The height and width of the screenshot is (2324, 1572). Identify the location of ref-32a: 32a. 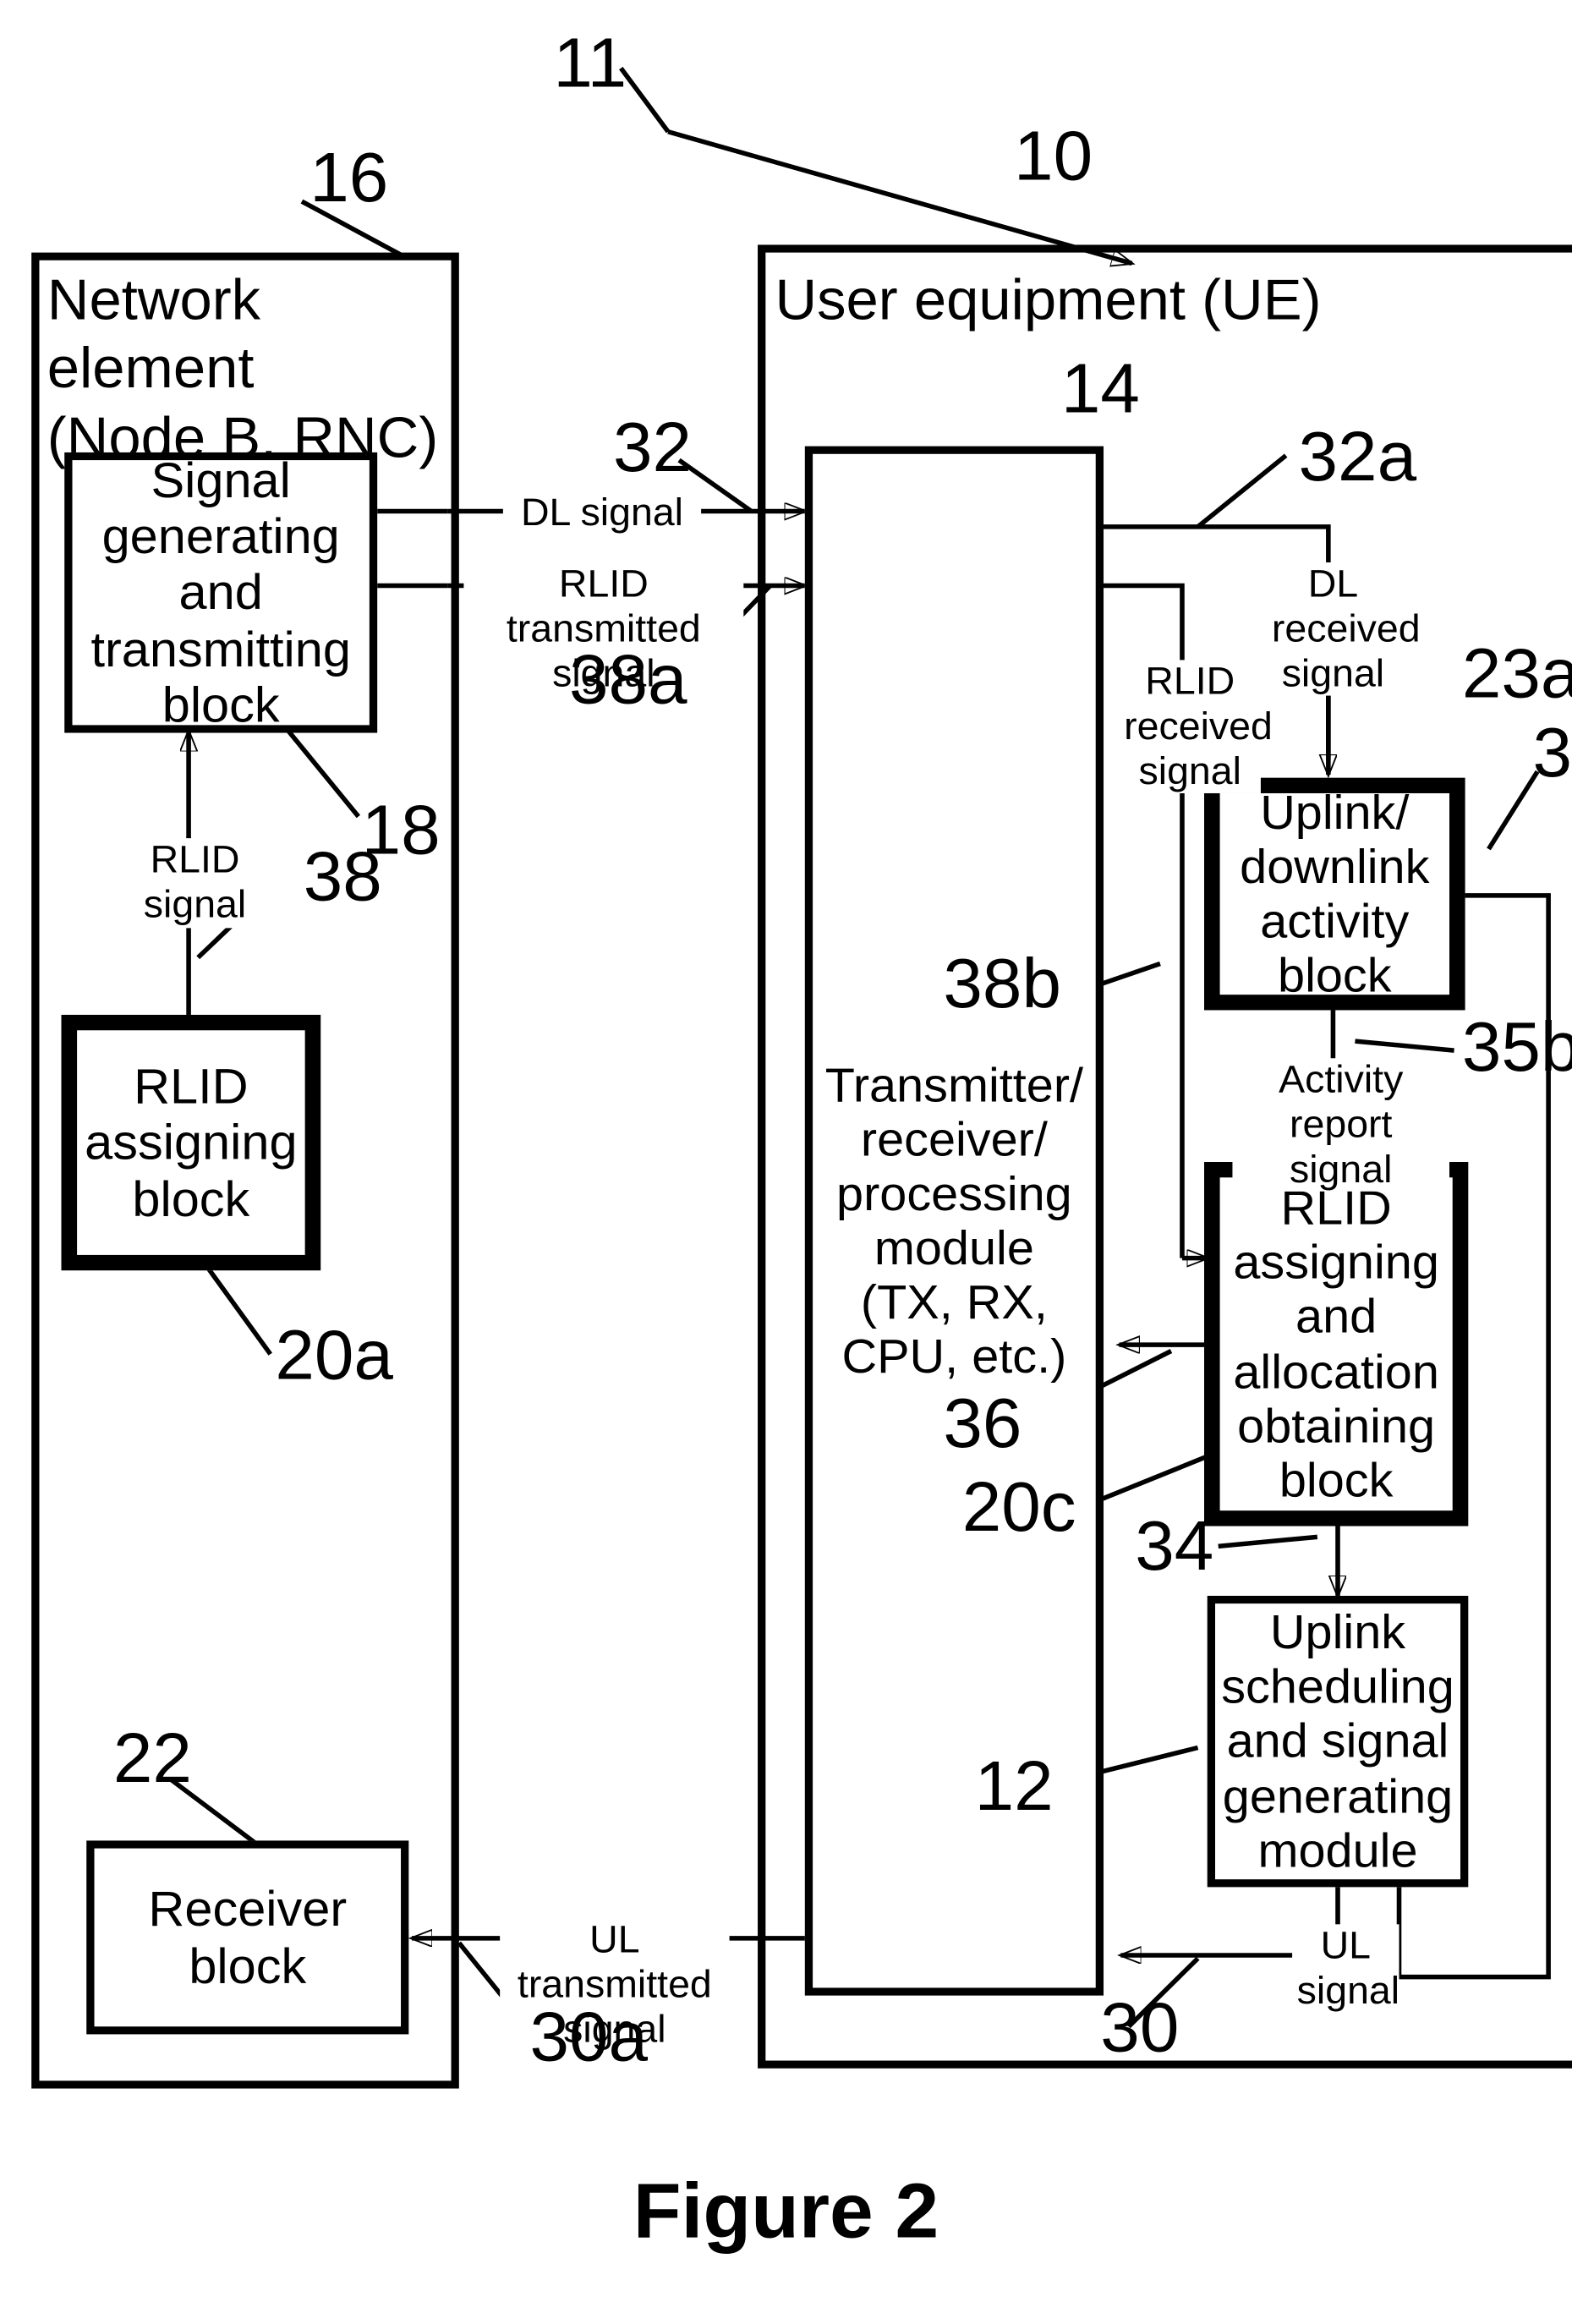
(1357, 456).